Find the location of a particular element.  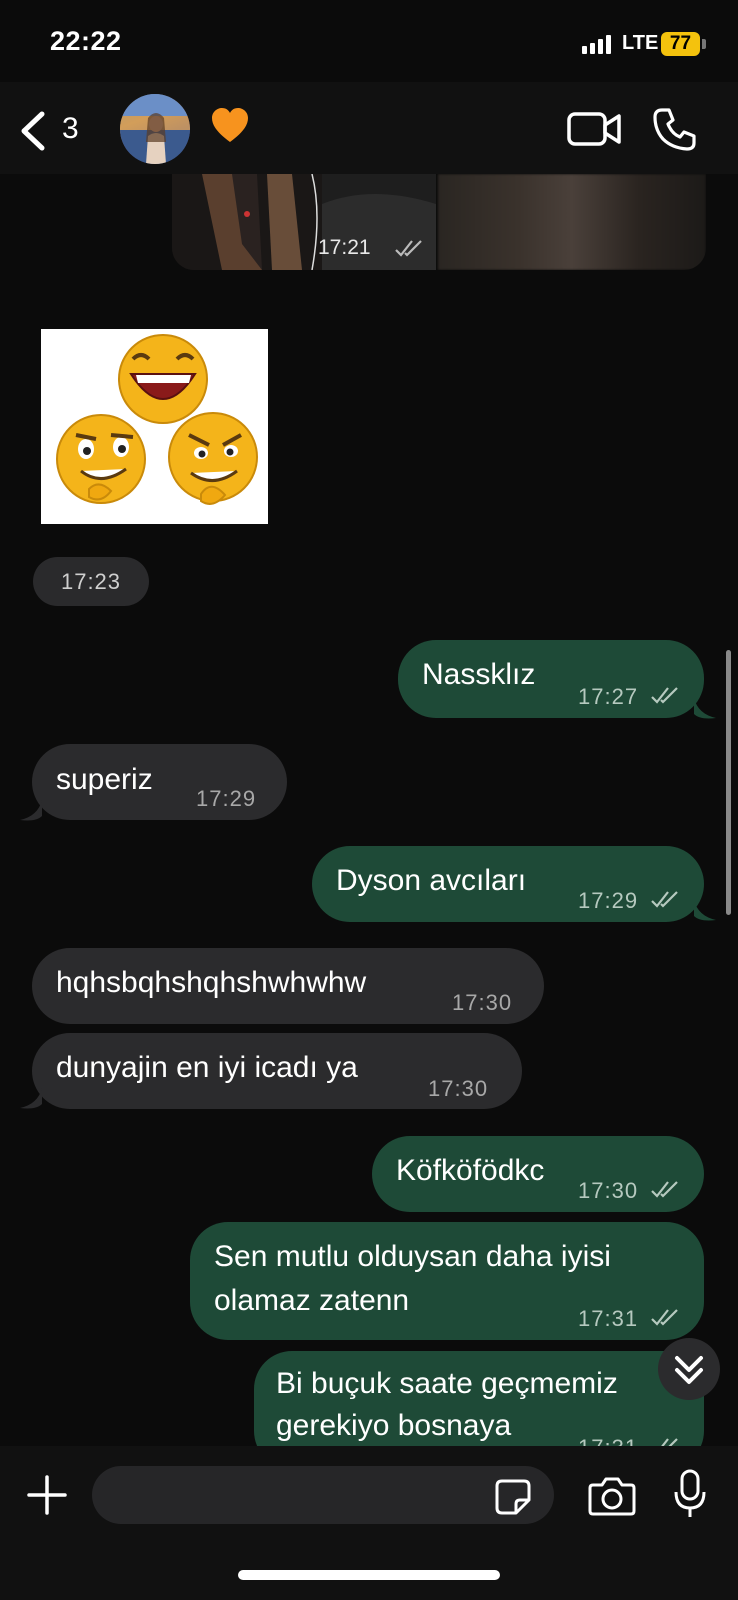

message-bubble-incoming: dunyajin en iyi icadı ya 17:30 is located at coordinates (277, 1071).